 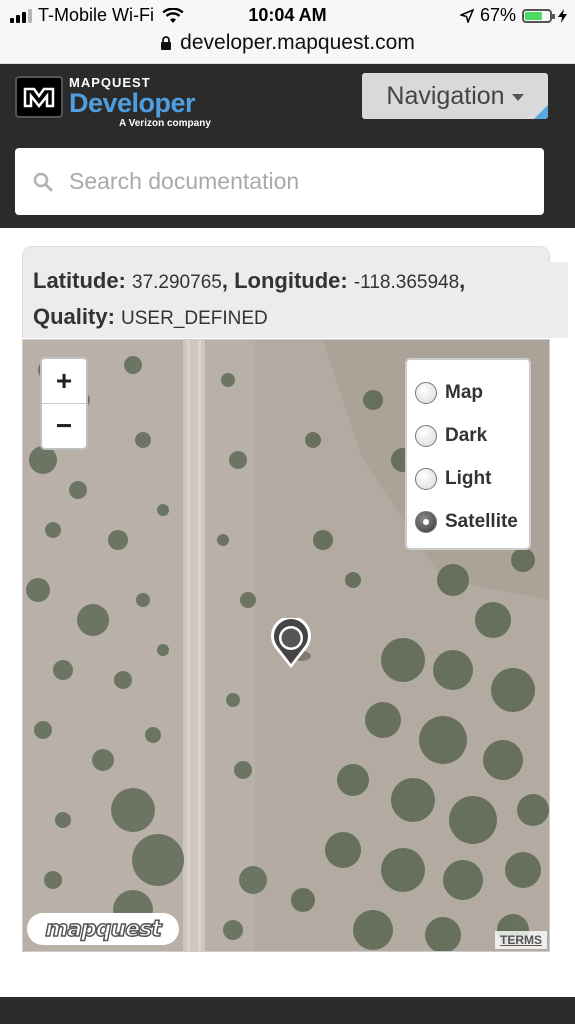 I want to click on search-input, so click(x=289, y=181).